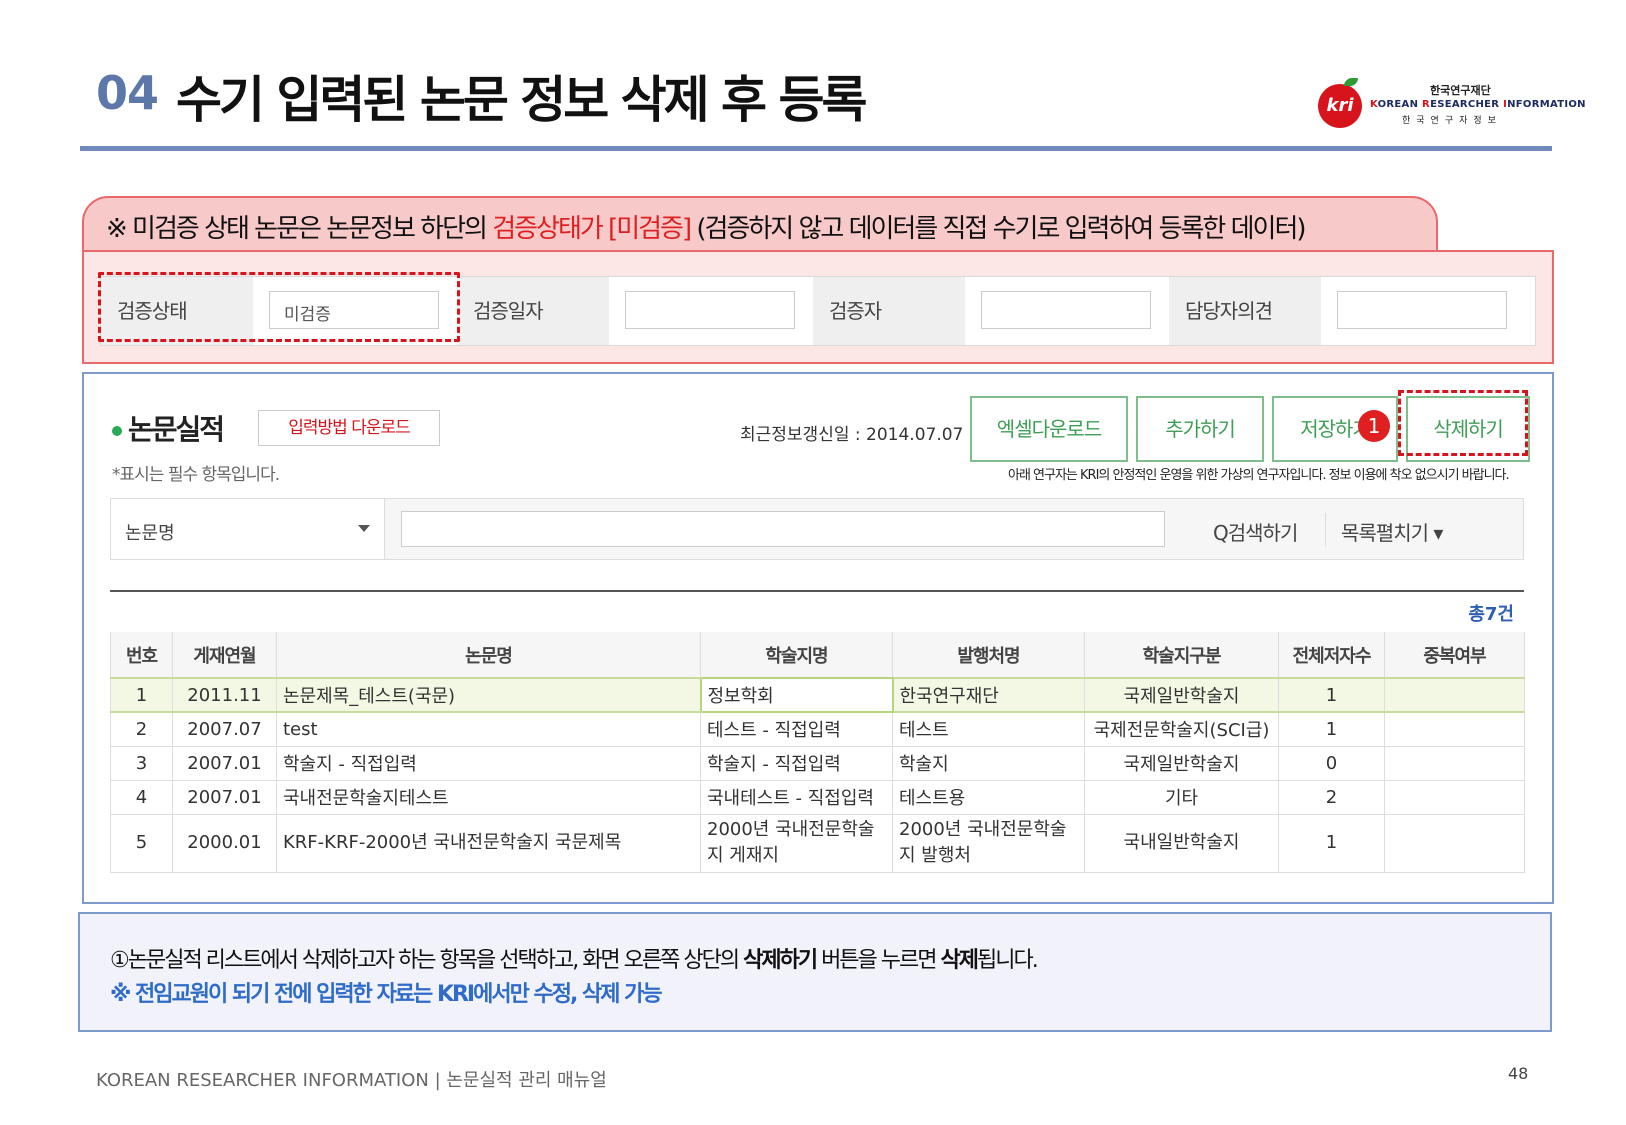 The height and width of the screenshot is (1125, 1626). What do you see at coordinates (1255, 531) in the screenshot?
I see `search-button: Q검색하기` at bounding box center [1255, 531].